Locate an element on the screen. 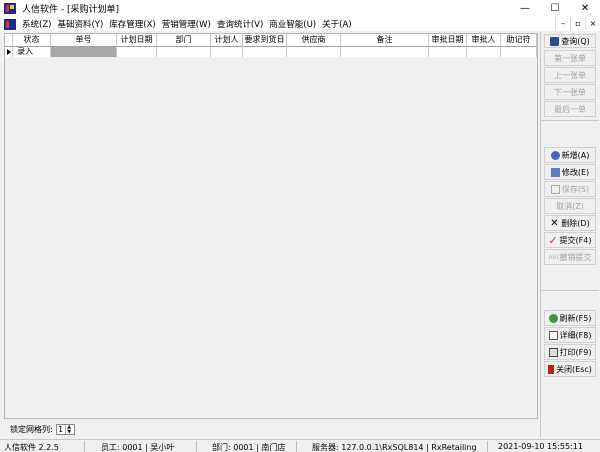 The image size is (600, 452). table-row: 录入 is located at coordinates (271, 52).